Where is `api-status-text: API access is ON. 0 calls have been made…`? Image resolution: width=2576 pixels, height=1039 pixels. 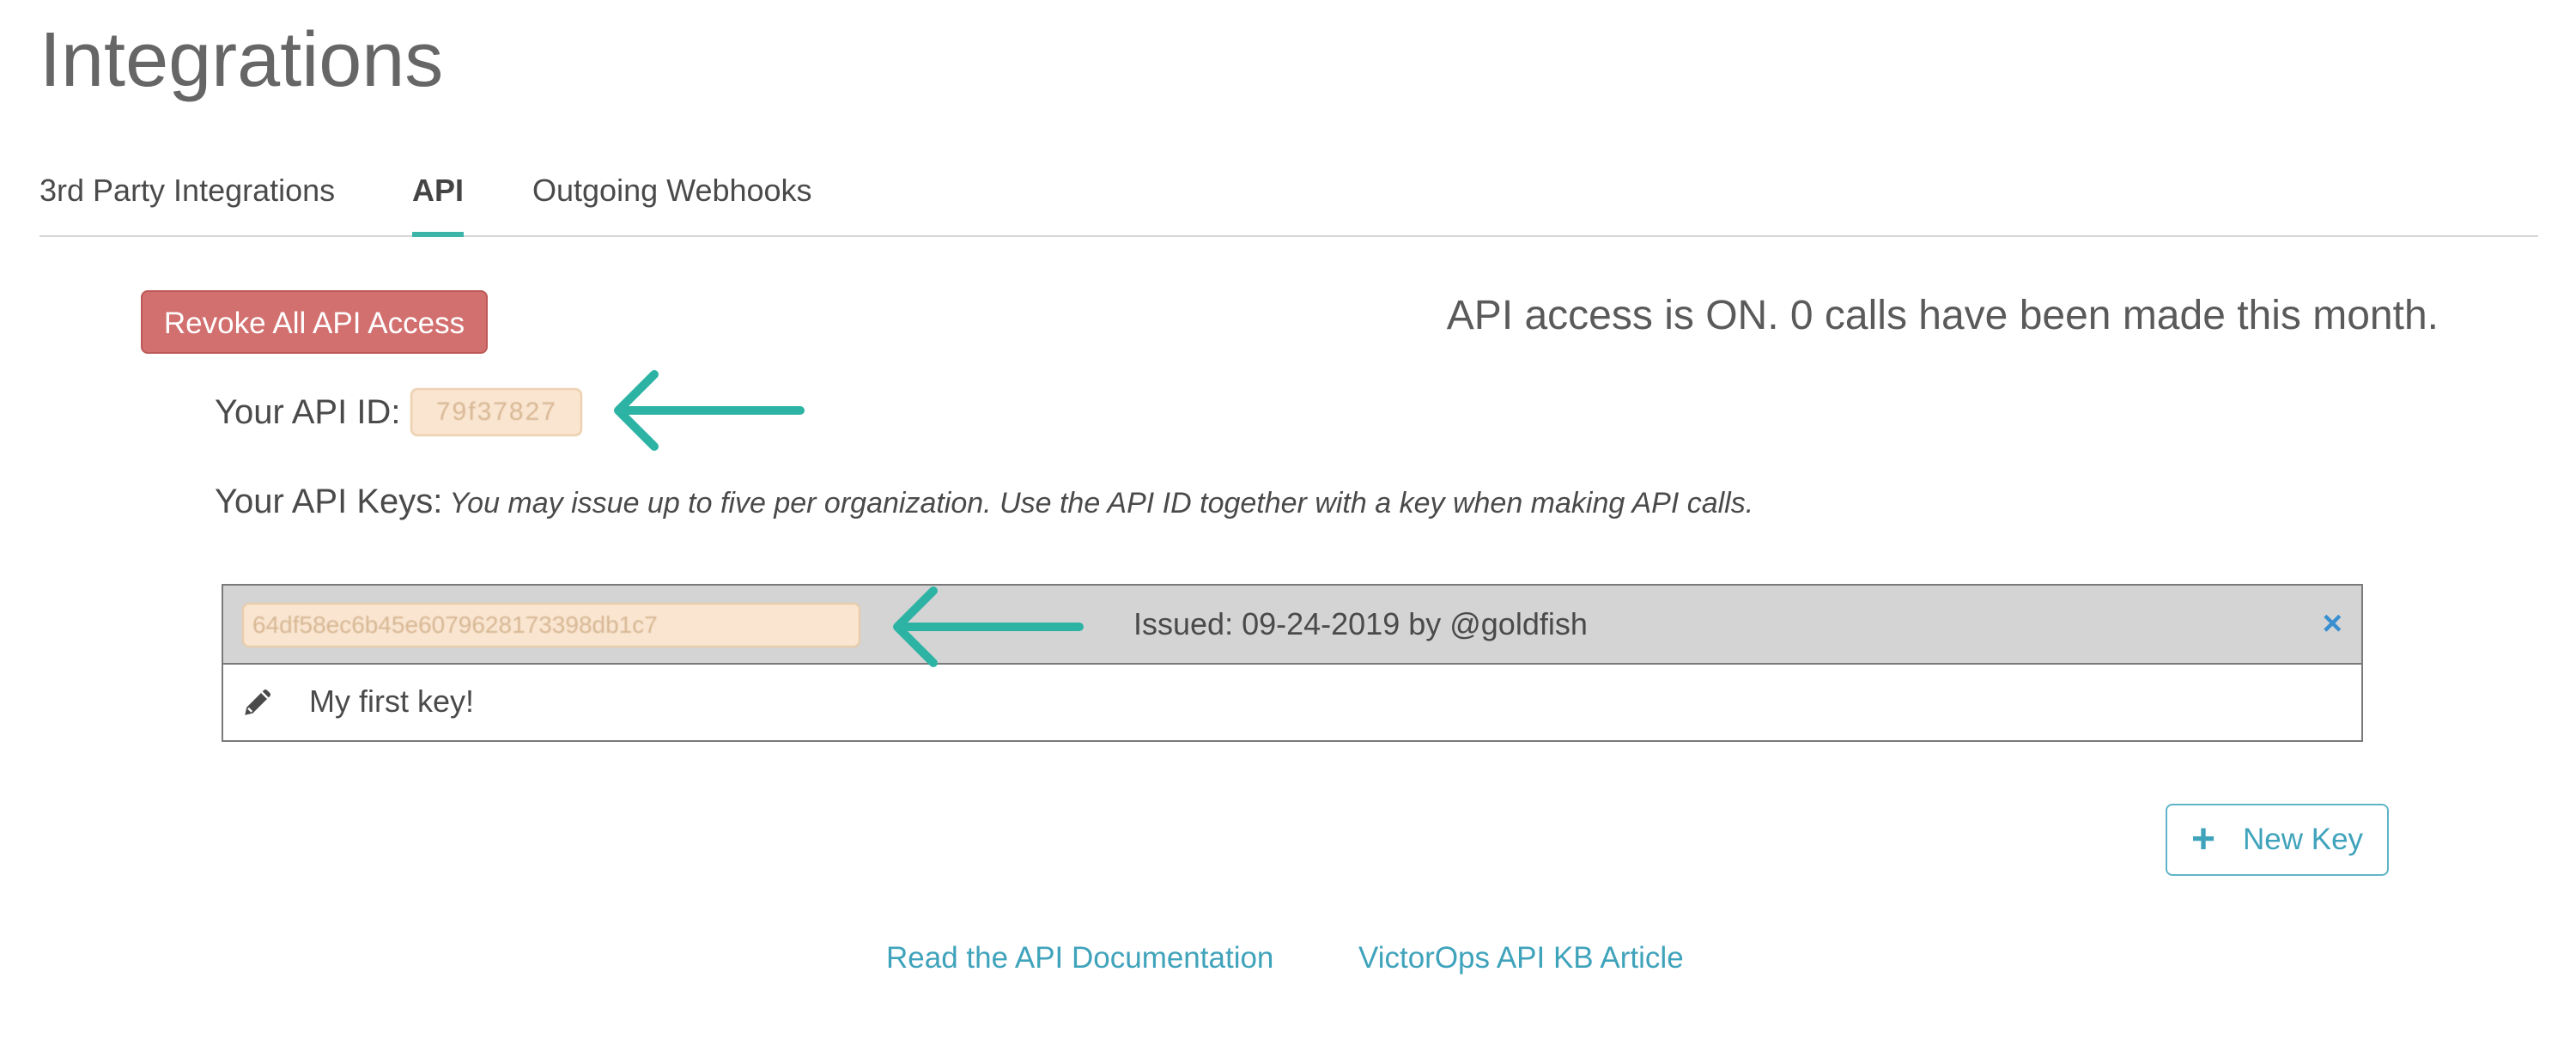
api-status-text: API access is ON. 0 calls have been made… is located at coordinates (1943, 315).